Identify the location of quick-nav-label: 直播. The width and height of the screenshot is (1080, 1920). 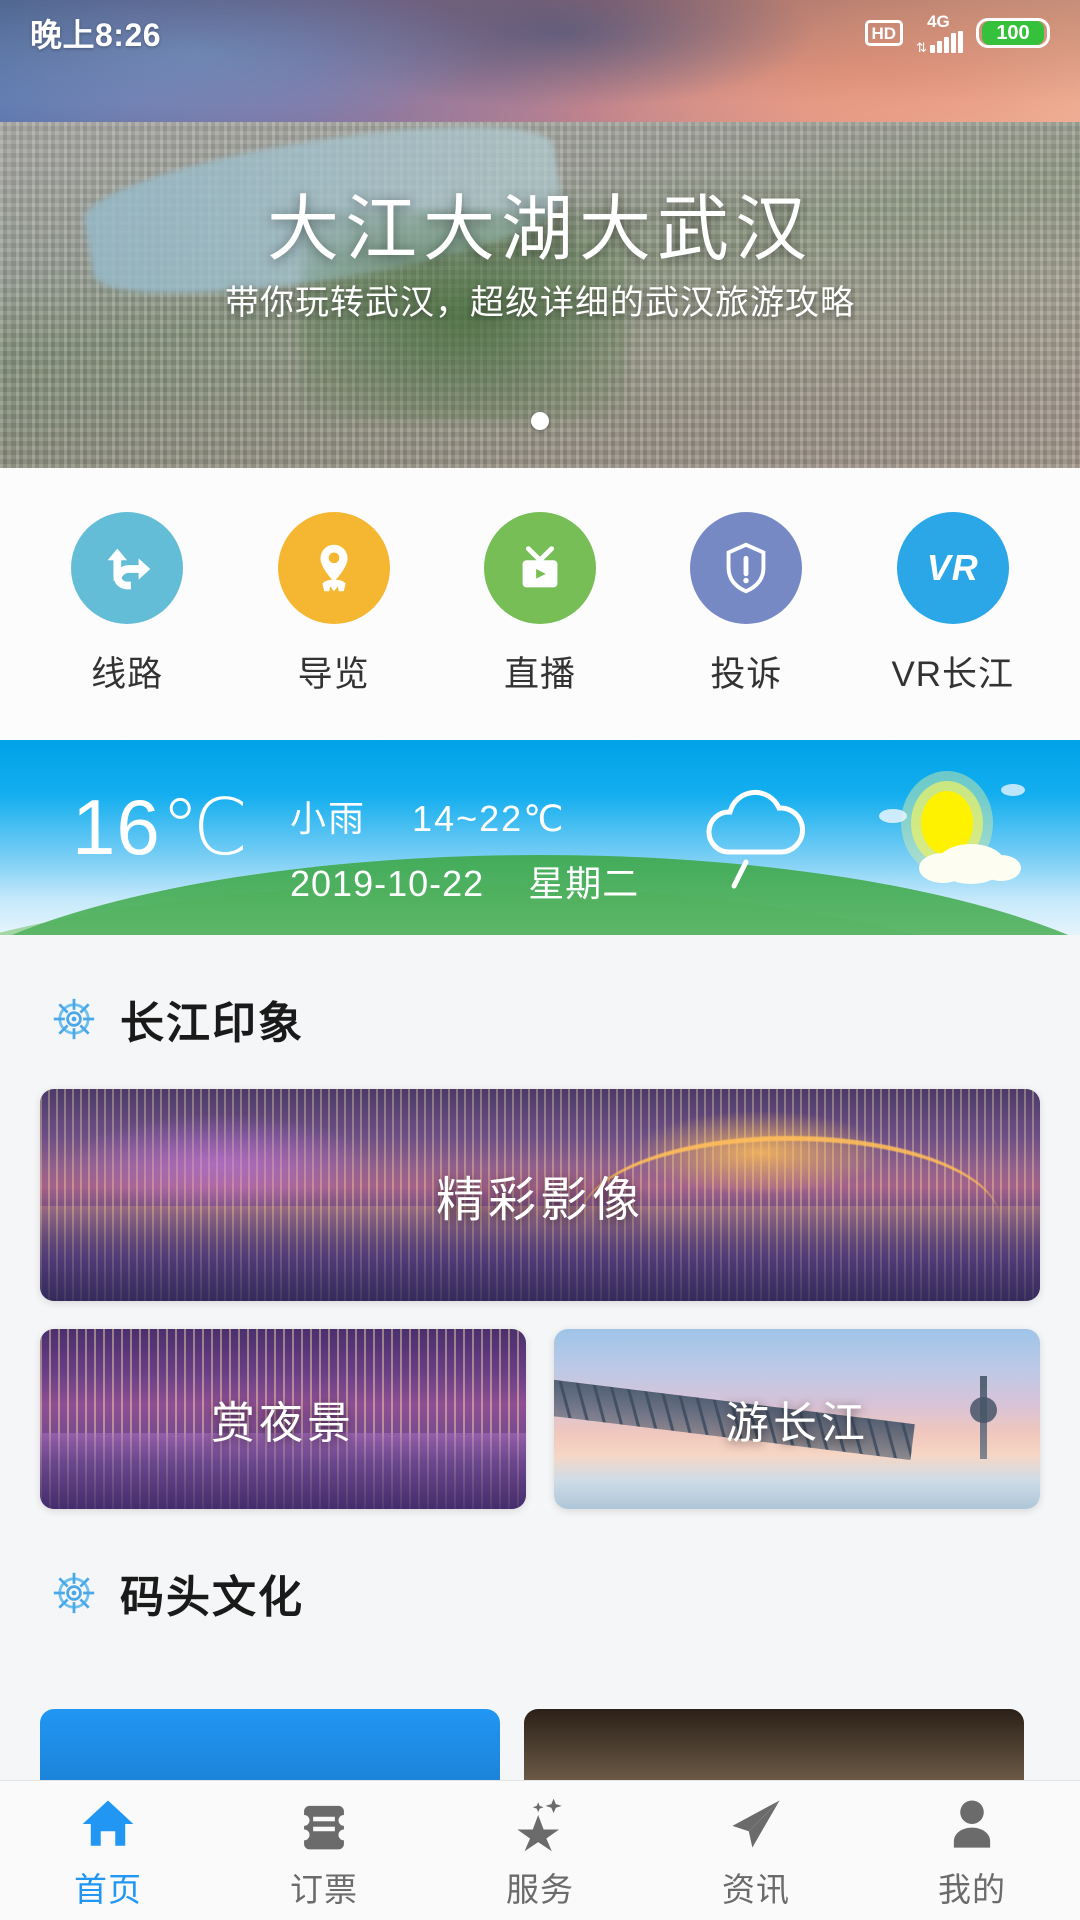
(539, 674).